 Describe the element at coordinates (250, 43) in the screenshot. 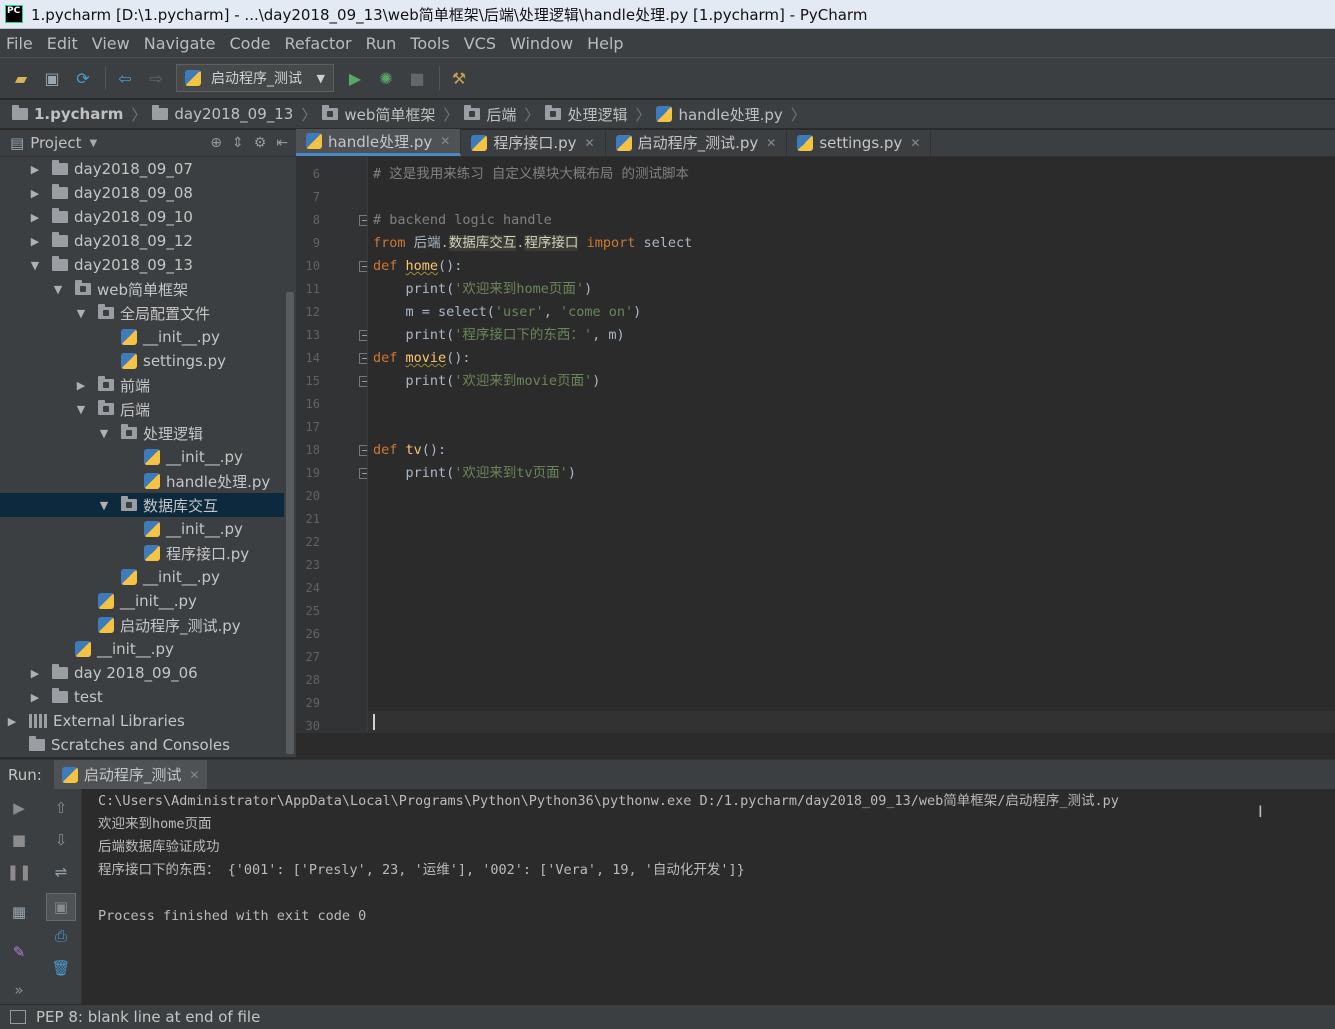

I see `menu-code: Code` at that location.